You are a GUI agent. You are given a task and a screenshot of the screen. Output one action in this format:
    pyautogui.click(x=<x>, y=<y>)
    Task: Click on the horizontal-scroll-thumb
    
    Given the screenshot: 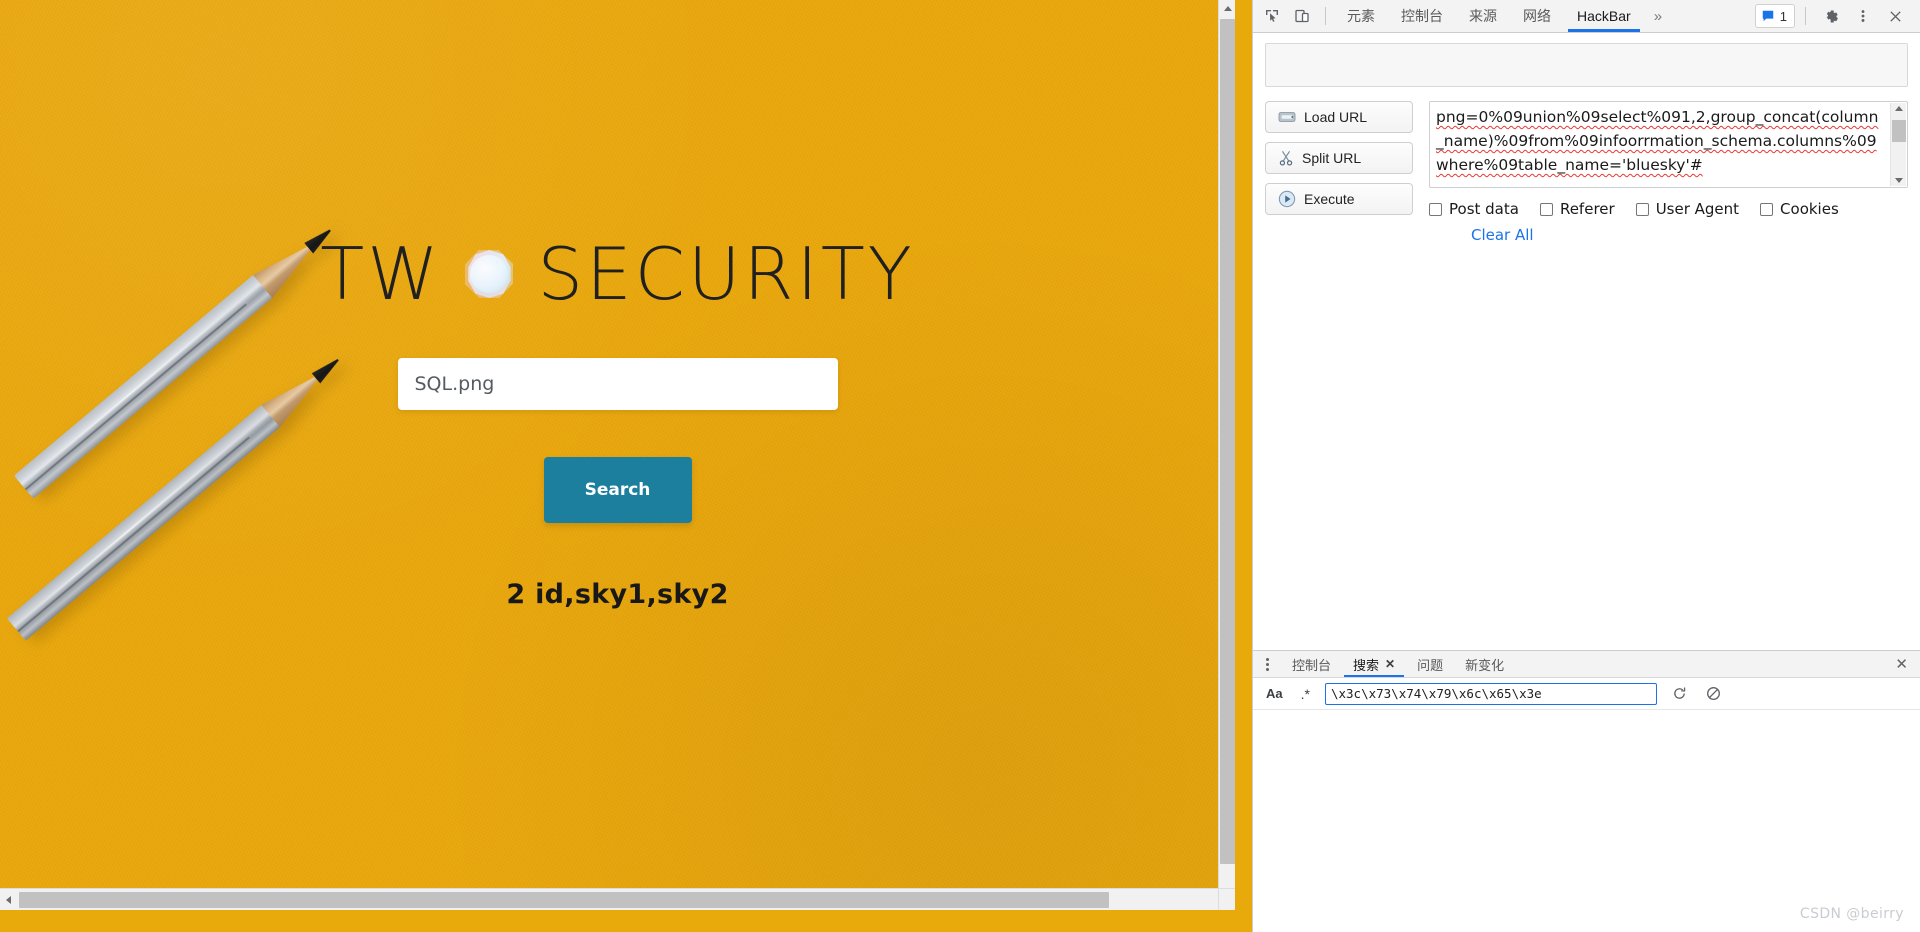 What is the action you would take?
    pyautogui.click(x=564, y=900)
    